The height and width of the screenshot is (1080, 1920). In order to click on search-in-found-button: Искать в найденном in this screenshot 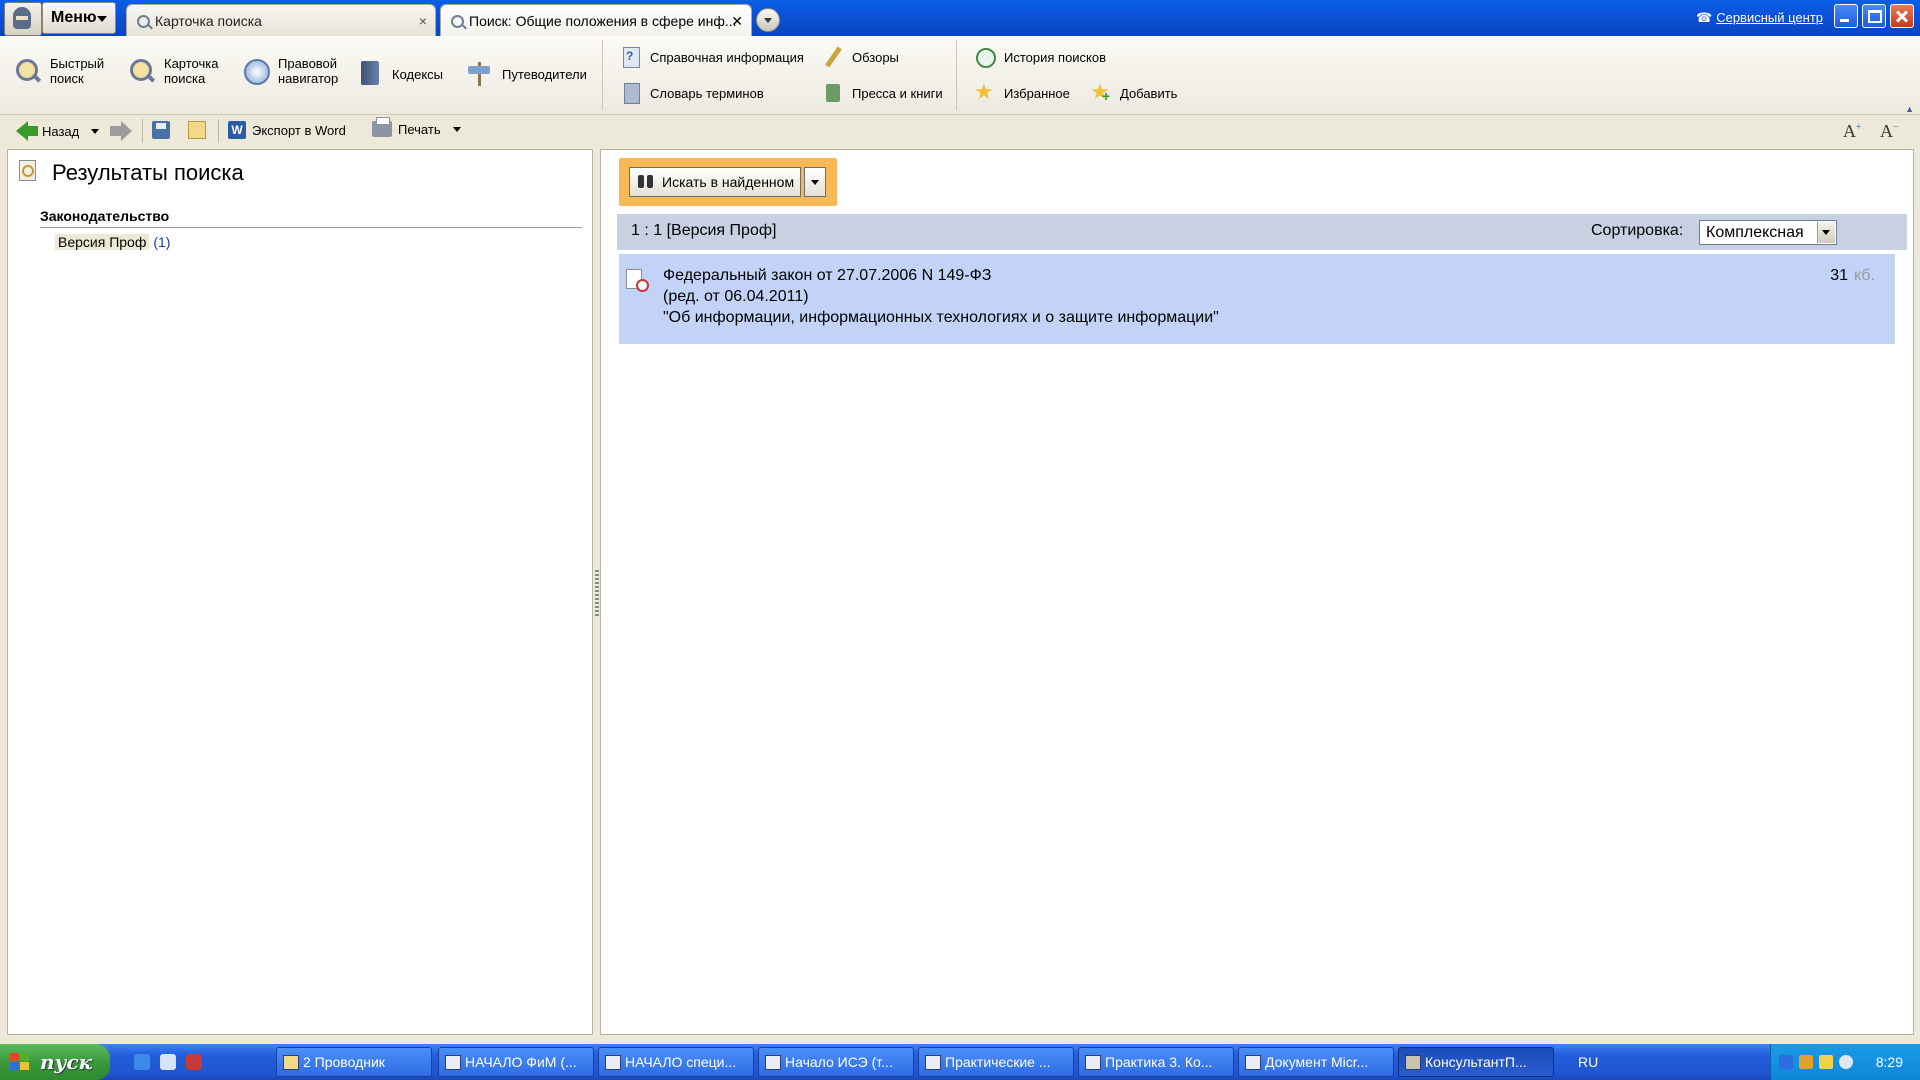, I will do `click(715, 182)`.